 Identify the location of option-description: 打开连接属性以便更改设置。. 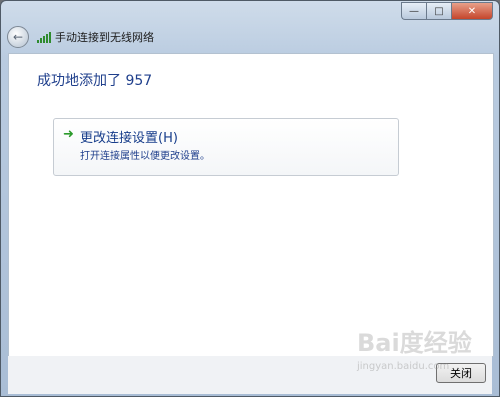
(145, 156).